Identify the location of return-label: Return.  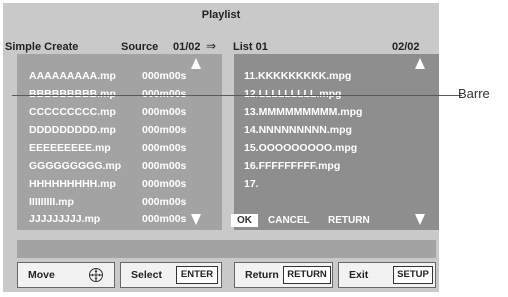
(262, 275).